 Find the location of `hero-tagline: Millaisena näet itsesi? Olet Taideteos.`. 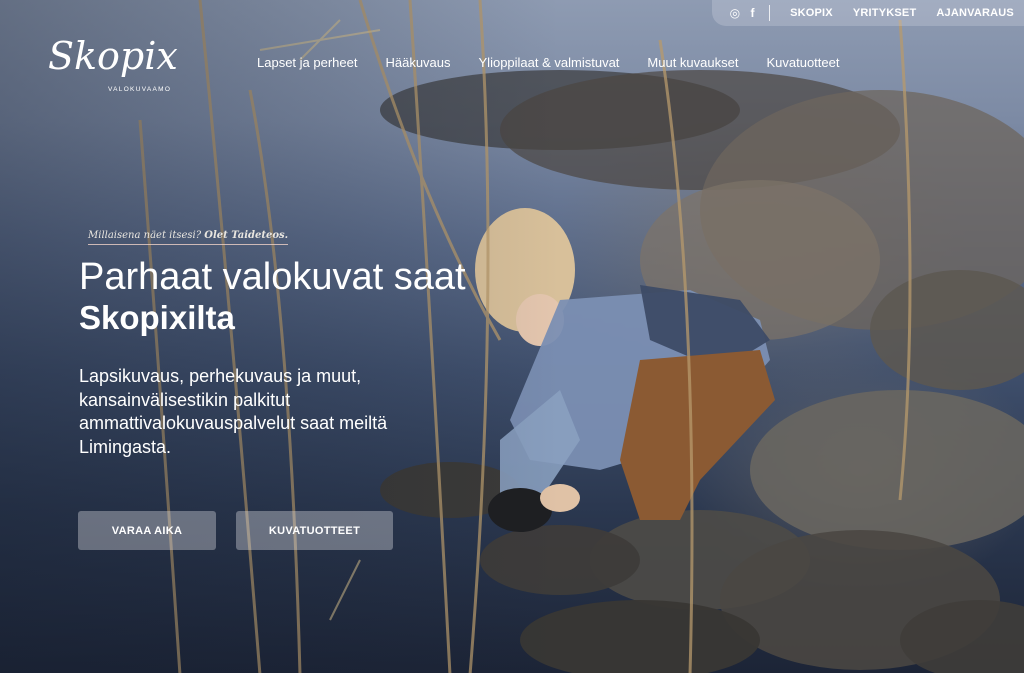

hero-tagline: Millaisena näet itsesi? Olet Taideteos. is located at coordinates (188, 237).